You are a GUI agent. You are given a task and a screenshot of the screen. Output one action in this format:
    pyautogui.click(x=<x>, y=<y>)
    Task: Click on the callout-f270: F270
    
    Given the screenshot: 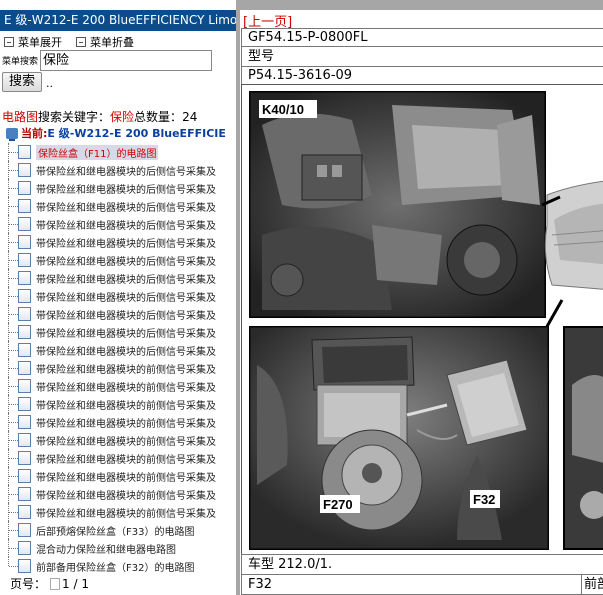 What is the action you would take?
    pyautogui.click(x=338, y=504)
    